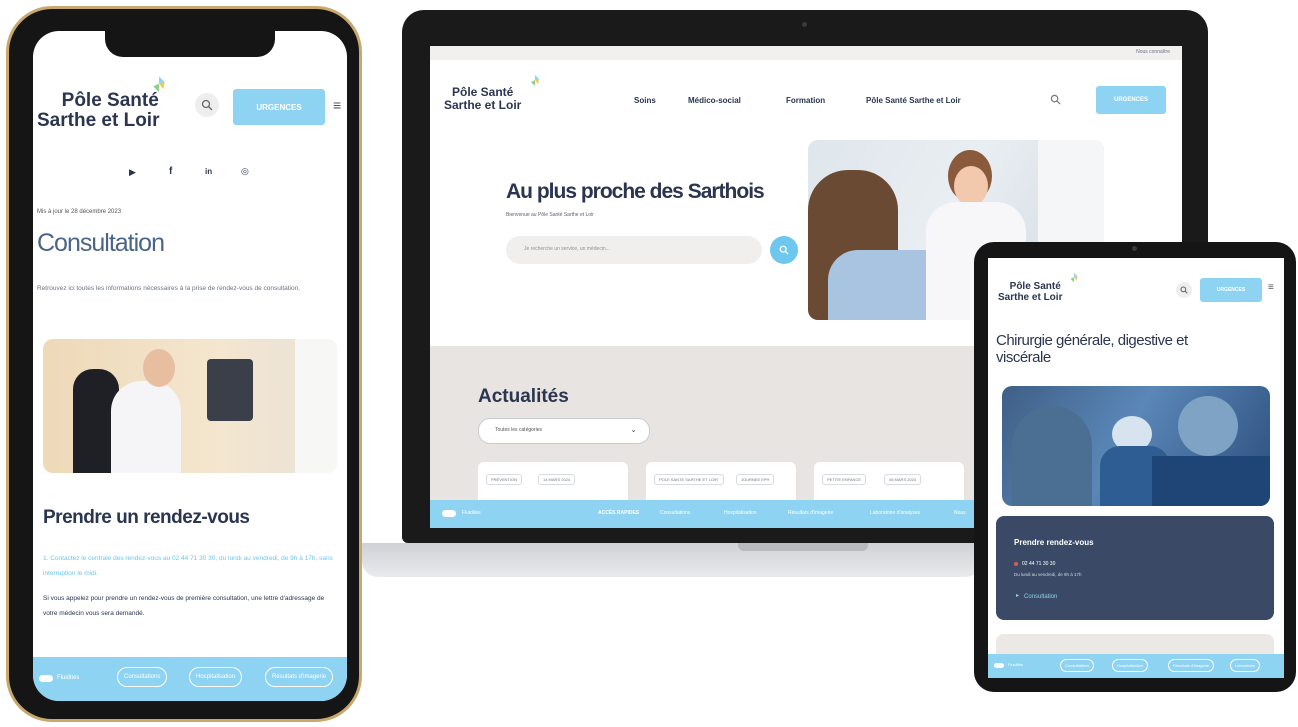 This screenshot has height=727, width=1298. What do you see at coordinates (101, 243) in the screenshot?
I see `page-title: Consultation` at bounding box center [101, 243].